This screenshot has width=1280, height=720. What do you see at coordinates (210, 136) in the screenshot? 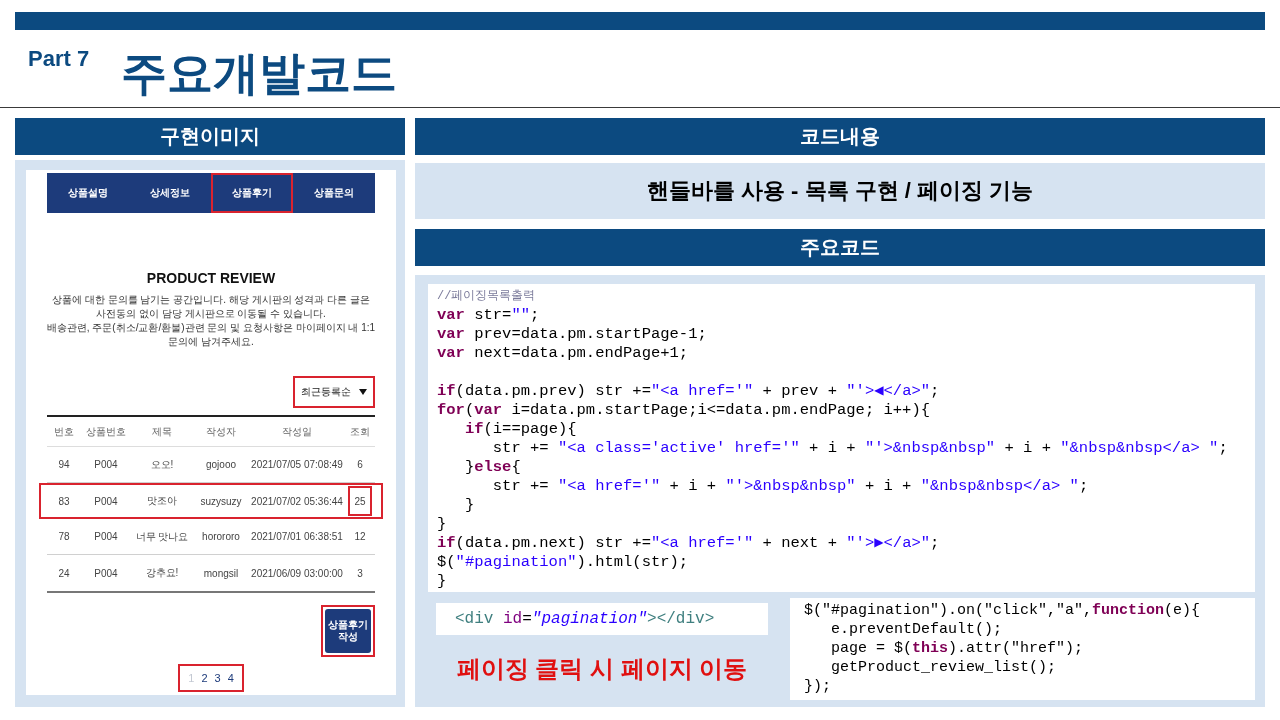
I see `section-header: 구현이미지` at bounding box center [210, 136].